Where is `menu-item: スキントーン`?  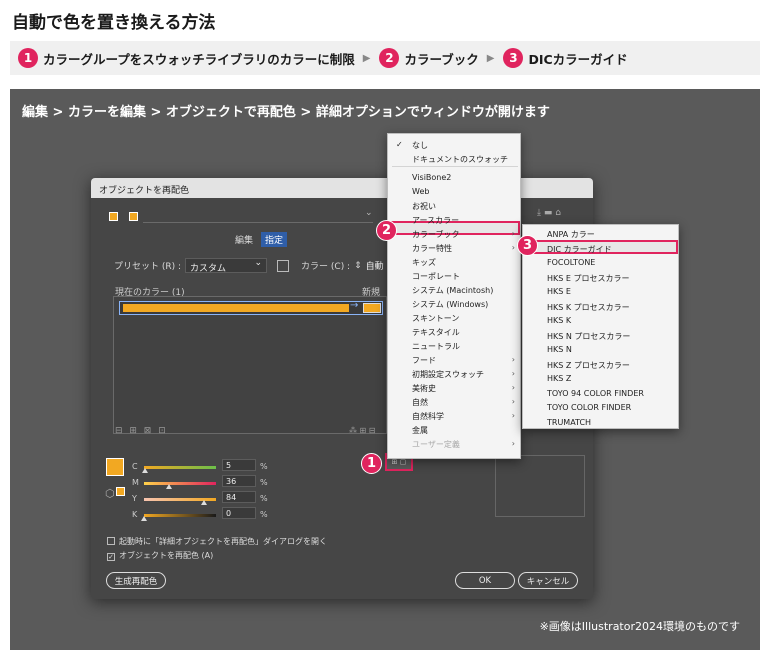
menu-item: スキントーン is located at coordinates (435, 318).